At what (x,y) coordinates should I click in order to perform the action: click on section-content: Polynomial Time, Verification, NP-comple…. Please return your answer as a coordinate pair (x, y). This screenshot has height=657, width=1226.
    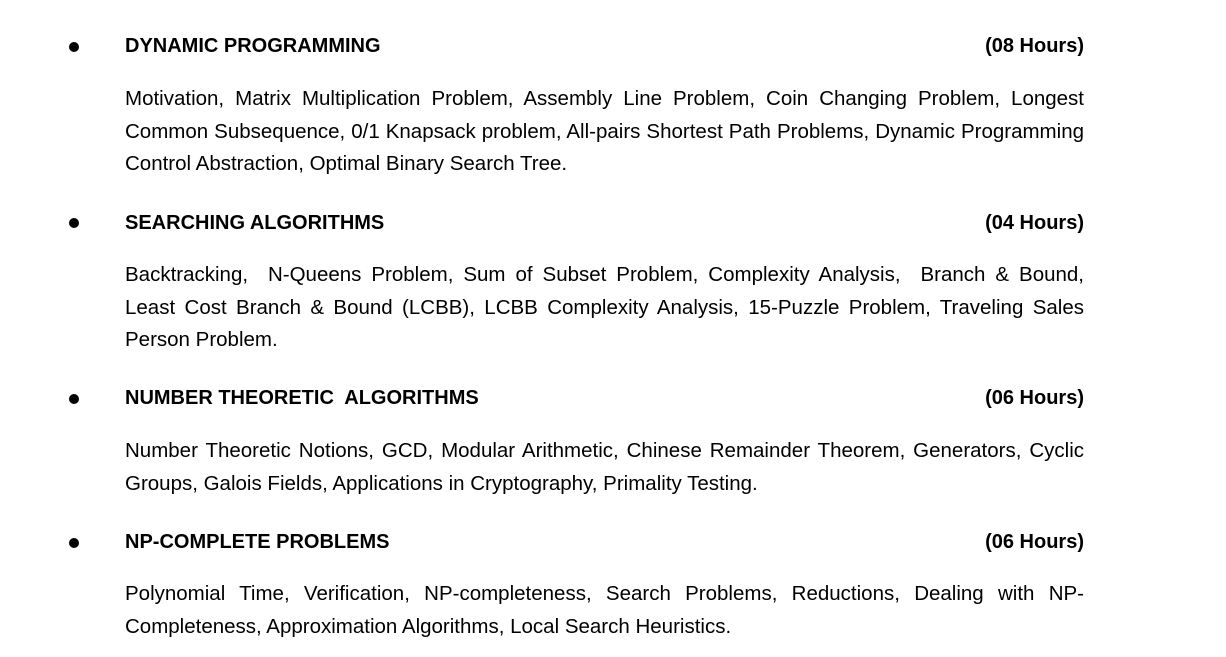
    Looking at the image, I should click on (604, 610).